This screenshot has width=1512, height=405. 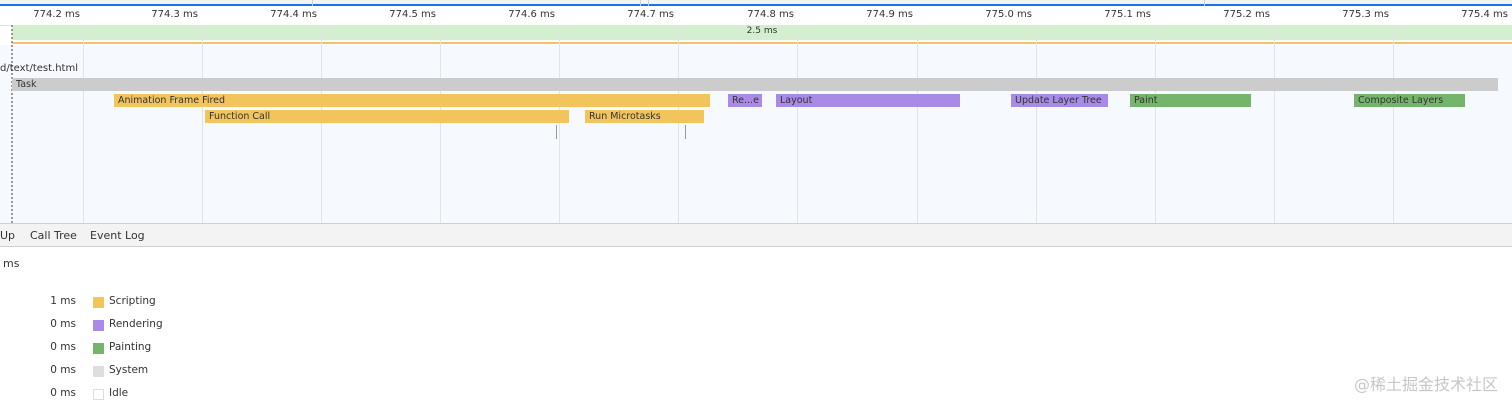 What do you see at coordinates (1127, 14) in the screenshot?
I see `ruler-tick-label: 775.1 ms` at bounding box center [1127, 14].